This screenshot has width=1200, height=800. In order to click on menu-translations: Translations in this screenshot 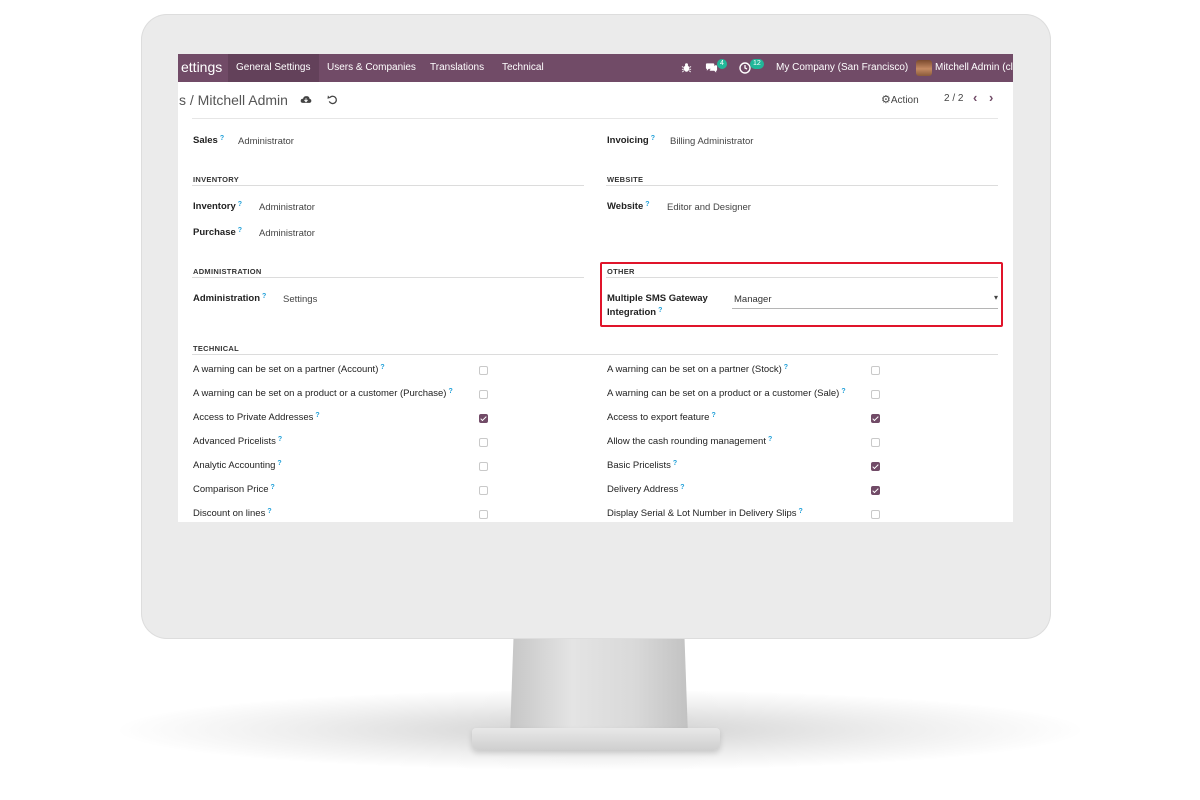, I will do `click(457, 68)`.